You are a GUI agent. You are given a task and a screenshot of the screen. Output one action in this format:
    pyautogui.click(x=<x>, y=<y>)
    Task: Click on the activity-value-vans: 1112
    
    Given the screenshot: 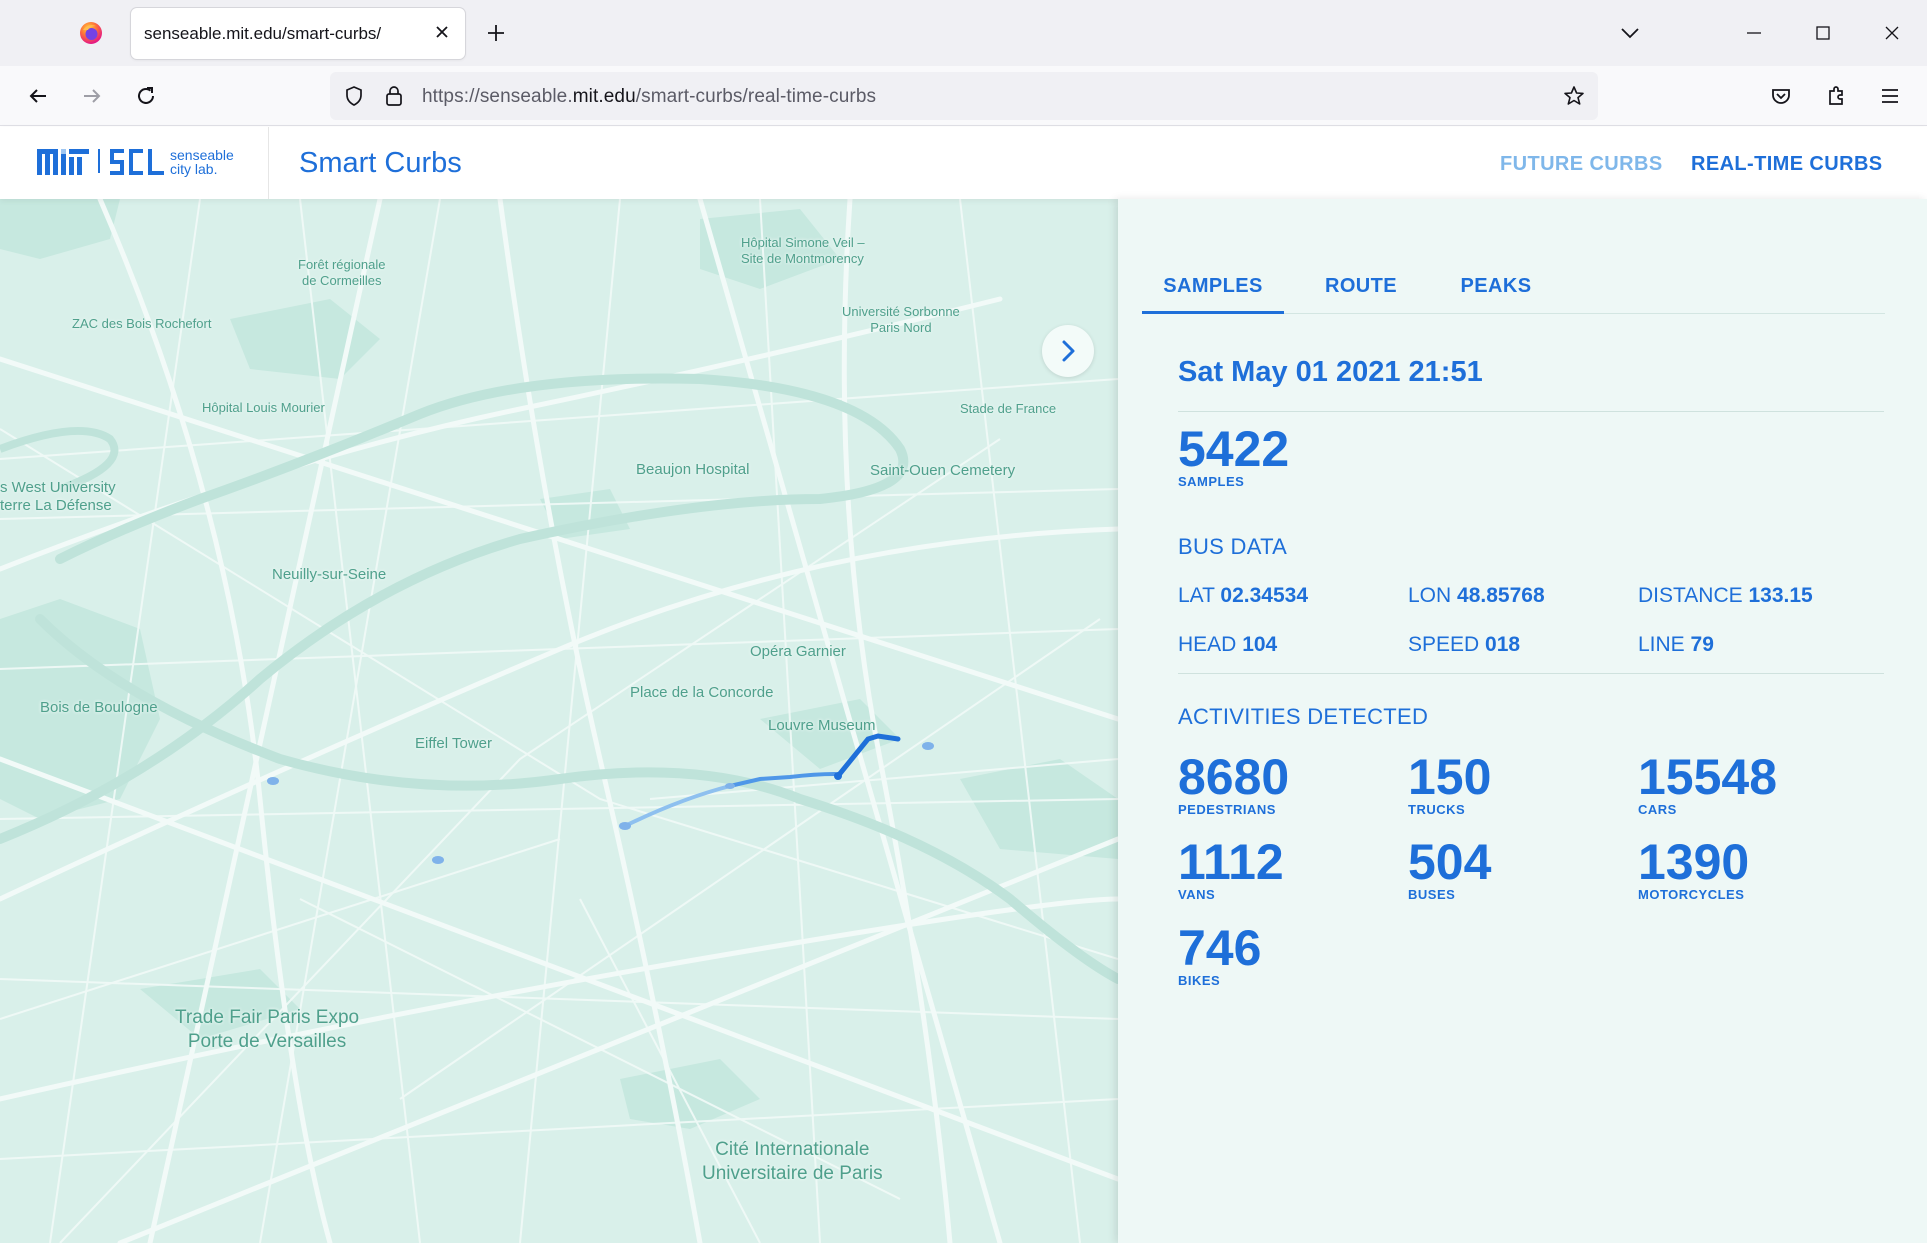 What is the action you would take?
    pyautogui.click(x=1231, y=862)
    